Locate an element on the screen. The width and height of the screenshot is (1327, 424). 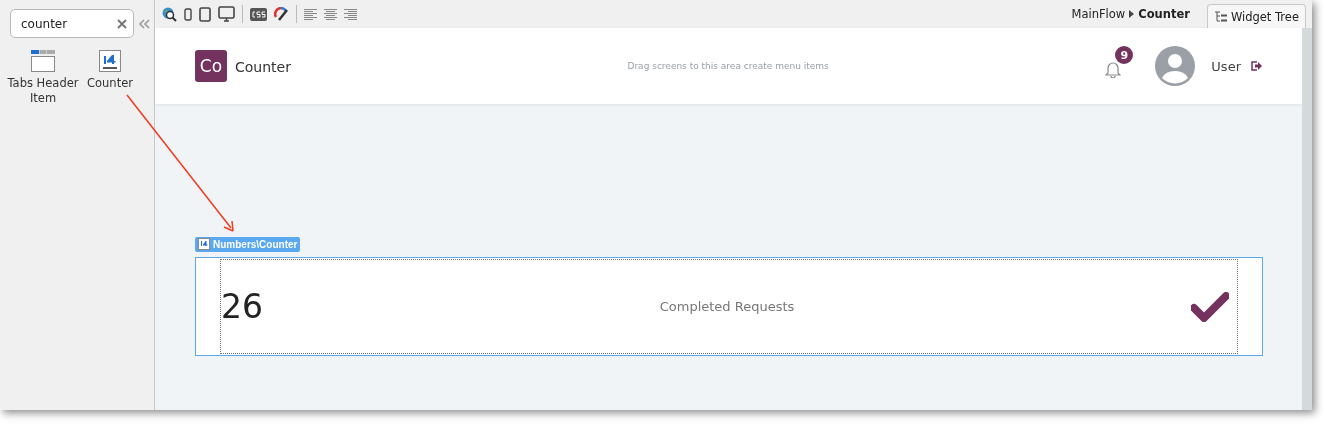
notification-badge: 9 is located at coordinates (1124, 55).